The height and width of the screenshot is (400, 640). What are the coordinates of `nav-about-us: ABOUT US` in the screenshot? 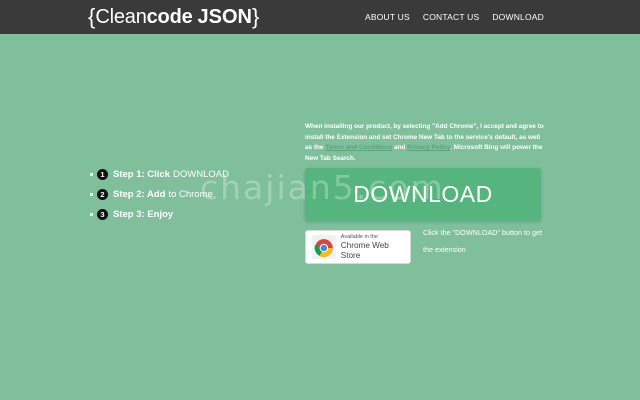 It's located at (387, 17).